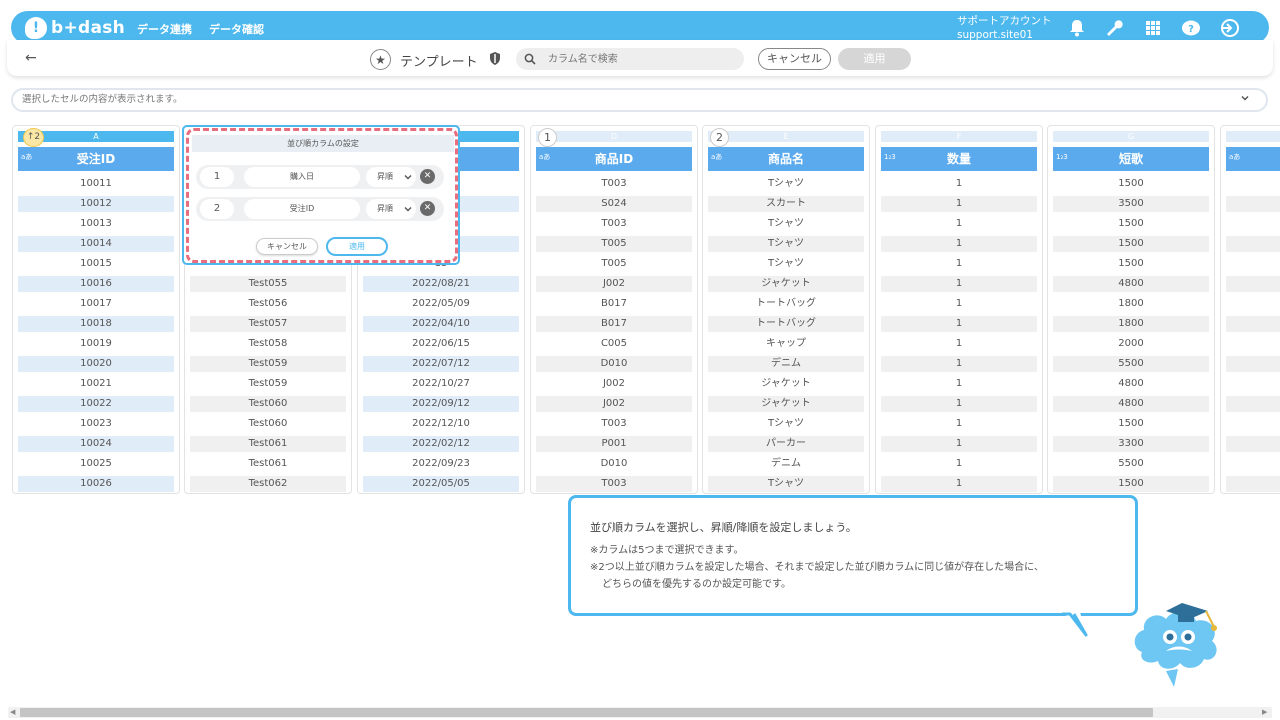 This screenshot has width=1280, height=720. Describe the element at coordinates (268, 324) in the screenshot. I see `table-cell: Test057` at that location.